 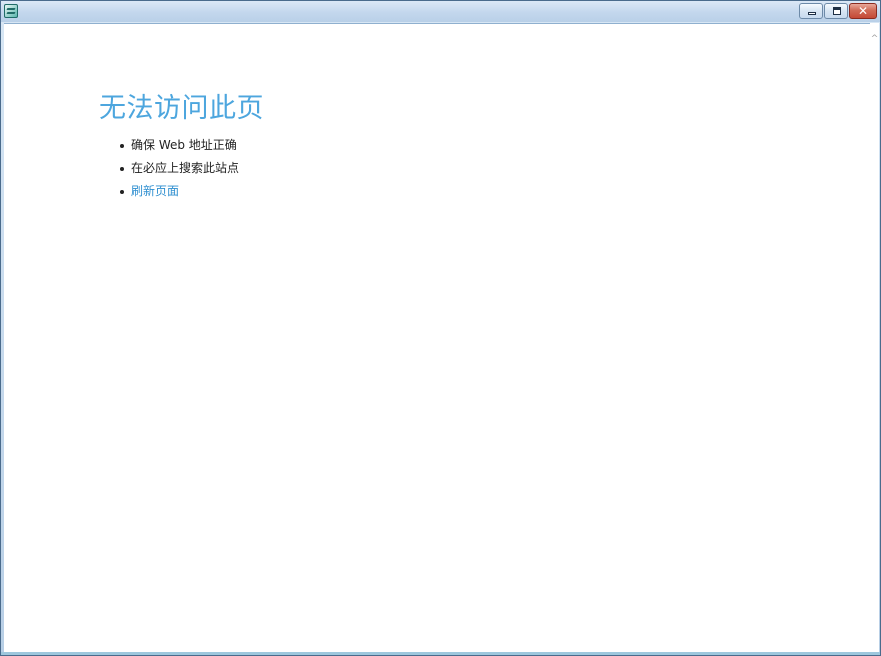 What do you see at coordinates (11, 11) in the screenshot?
I see `app-icon` at bounding box center [11, 11].